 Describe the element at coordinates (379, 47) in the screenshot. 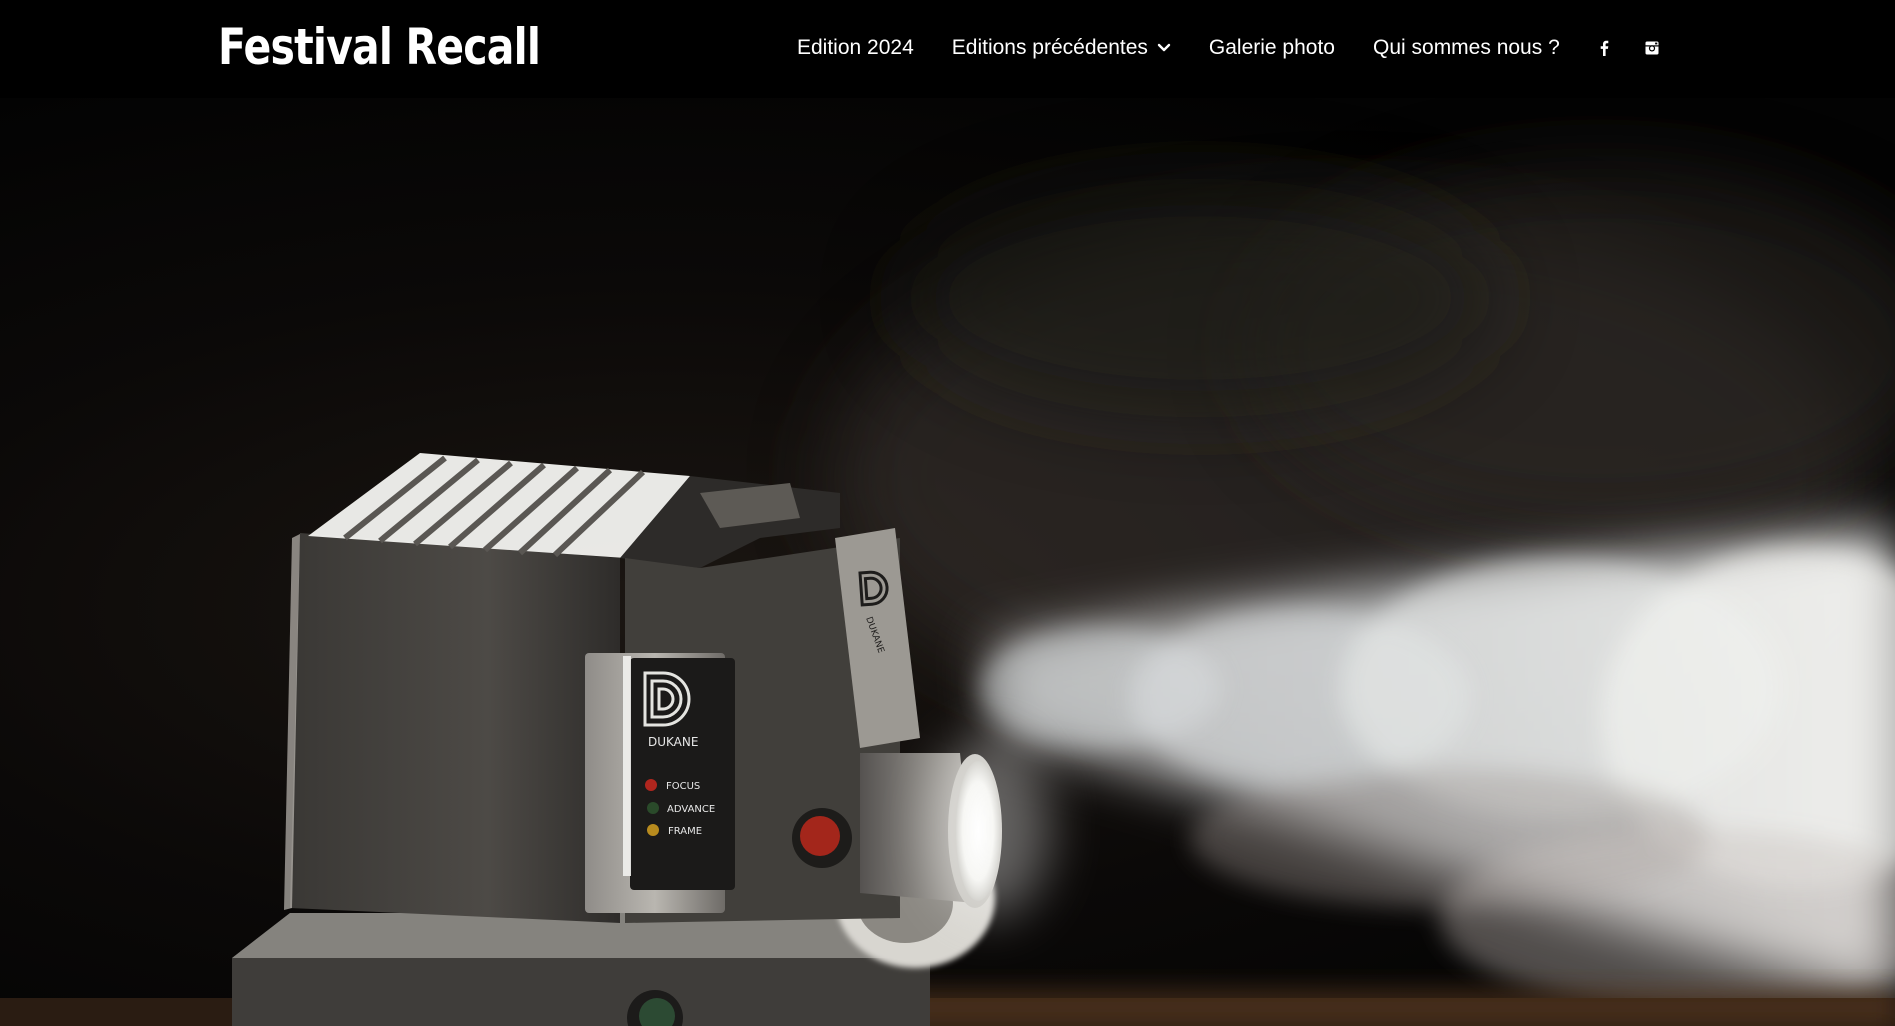

I see `site-logo: Festival Recall` at that location.